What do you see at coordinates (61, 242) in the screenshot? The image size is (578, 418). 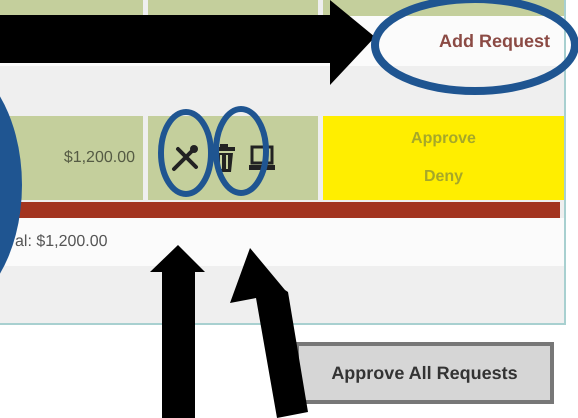 I see `total-text: al: $1,200.00` at bounding box center [61, 242].